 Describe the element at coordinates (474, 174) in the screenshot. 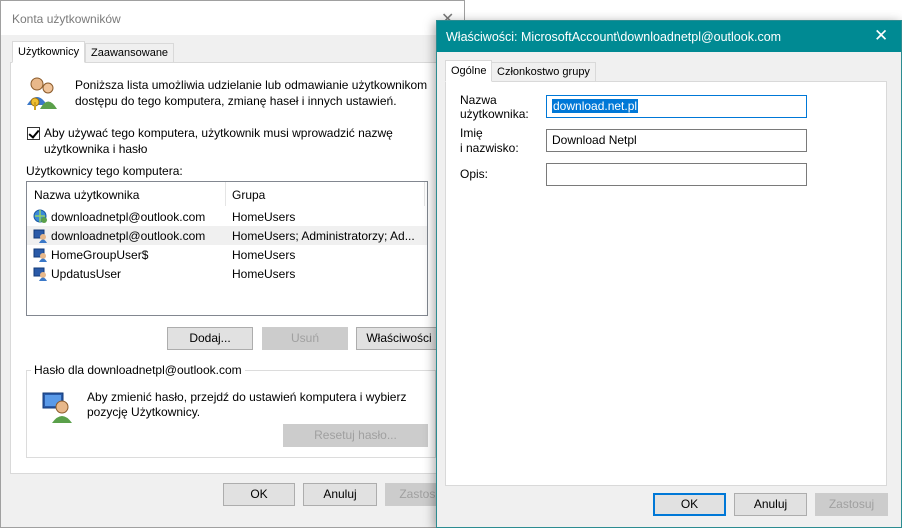

I see `description-label: Opis:` at that location.